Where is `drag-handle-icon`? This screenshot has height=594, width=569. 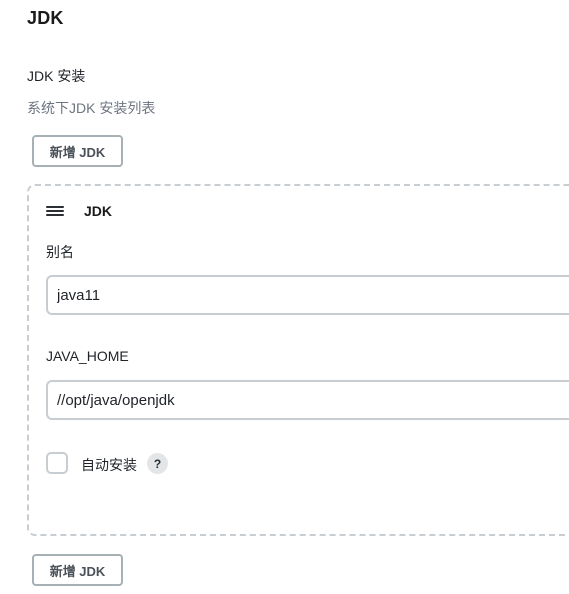 drag-handle-icon is located at coordinates (55, 211).